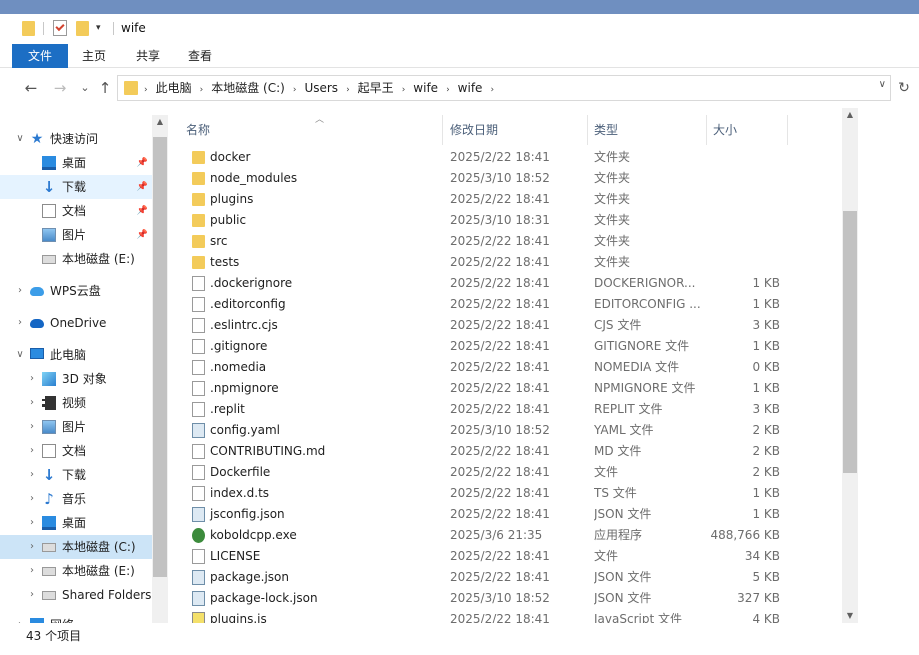 This screenshot has height=655, width=919. Describe the element at coordinates (82, 28) in the screenshot. I see `new-folder-icon` at that location.